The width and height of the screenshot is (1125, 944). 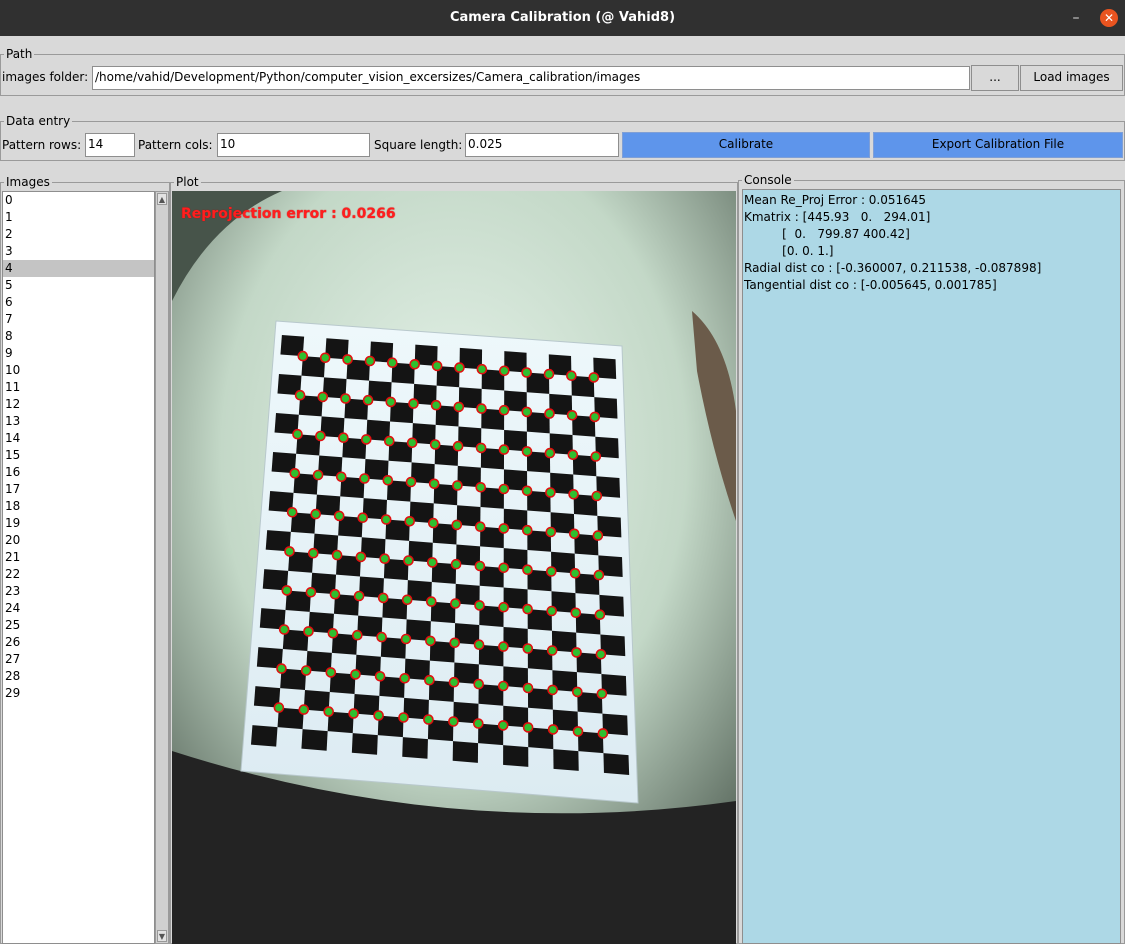 What do you see at coordinates (78, 625) in the screenshot?
I see `list-item: 25` at bounding box center [78, 625].